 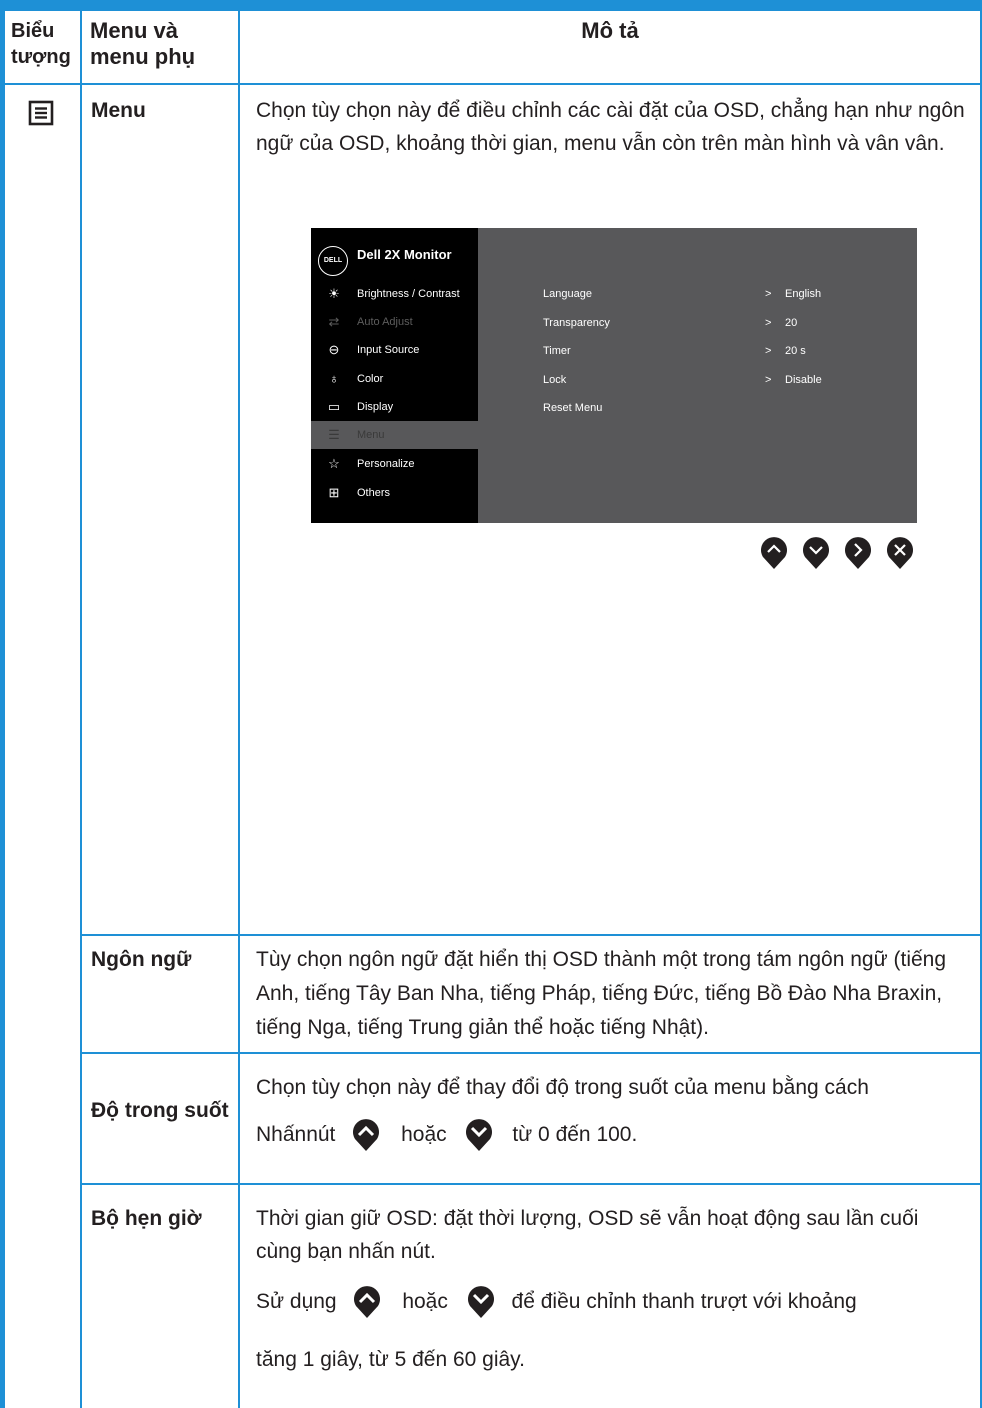 What do you see at coordinates (576, 323) in the screenshot?
I see `osd-setting-transparency: Transparency` at bounding box center [576, 323].